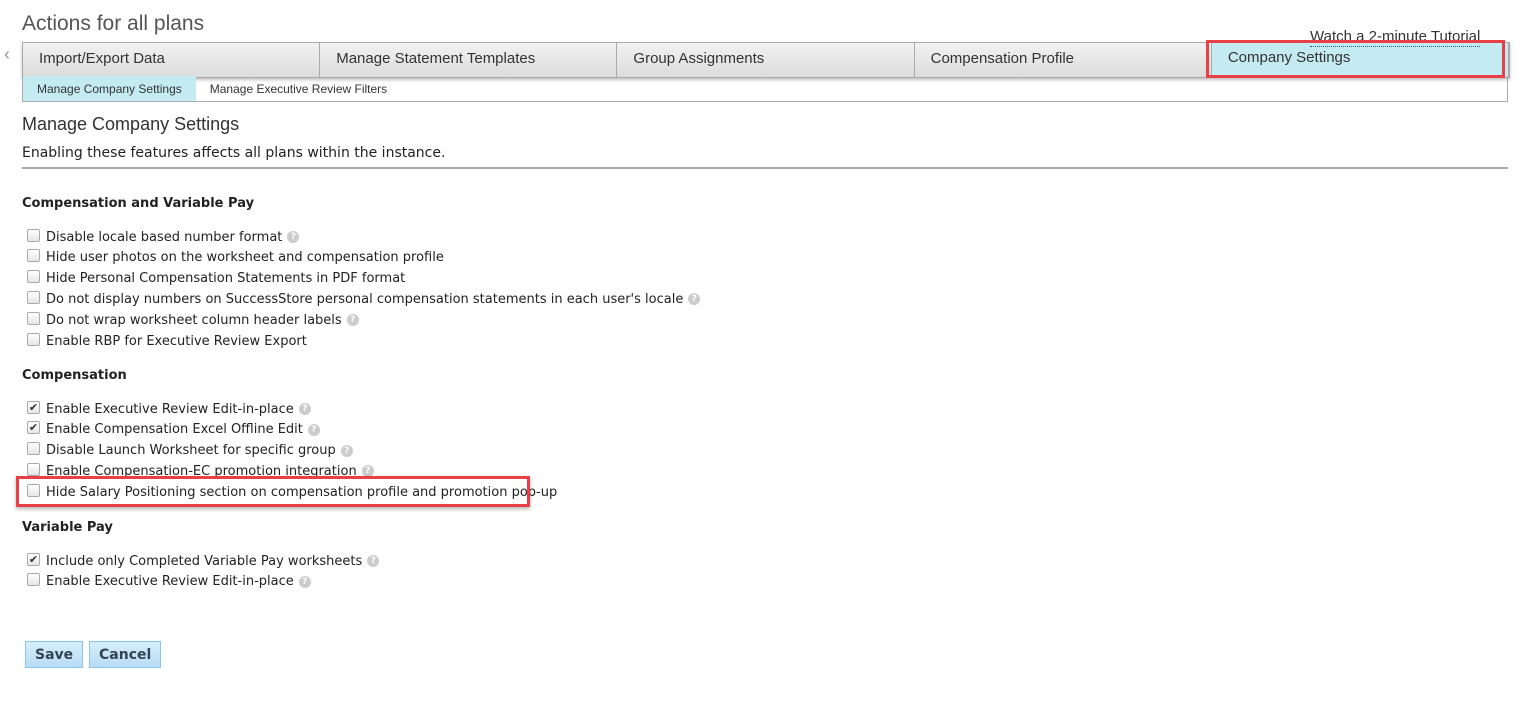  What do you see at coordinates (109, 88) in the screenshot?
I see `subtab-manage-company-settings: Manage Company Settings` at bounding box center [109, 88].